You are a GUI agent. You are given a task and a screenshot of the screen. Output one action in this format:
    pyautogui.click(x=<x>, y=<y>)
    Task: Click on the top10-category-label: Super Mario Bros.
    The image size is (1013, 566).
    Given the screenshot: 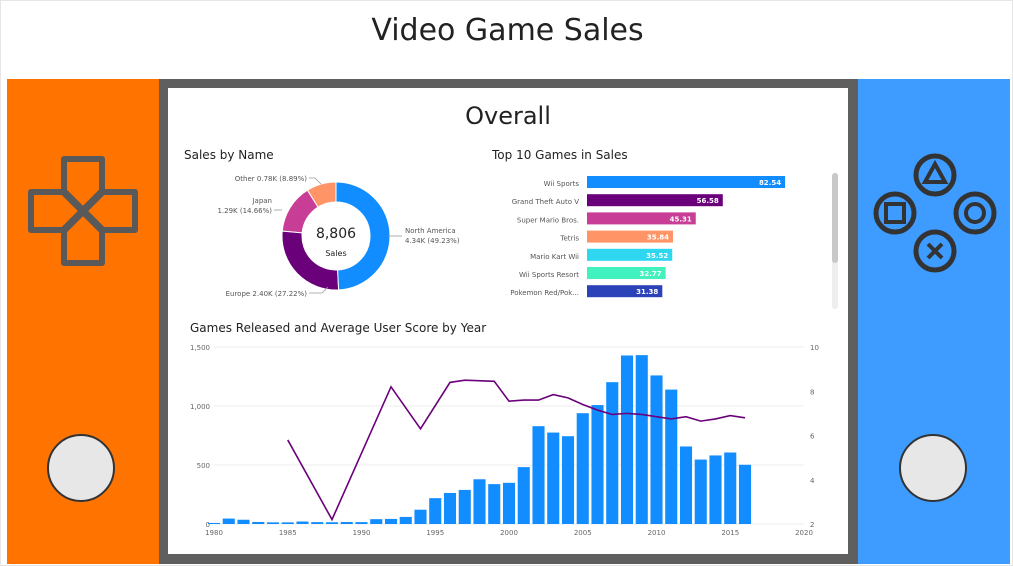 What is the action you would take?
    pyautogui.click(x=548, y=220)
    